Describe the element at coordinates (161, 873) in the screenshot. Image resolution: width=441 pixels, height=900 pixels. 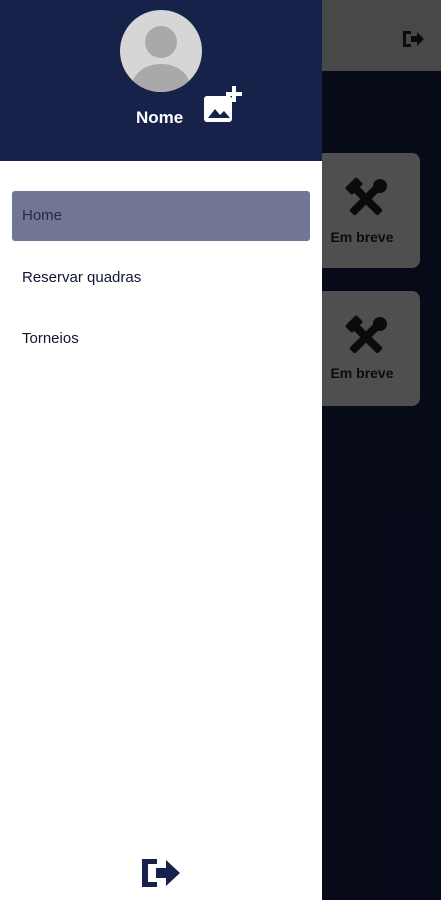
I see `logout-icon` at that location.